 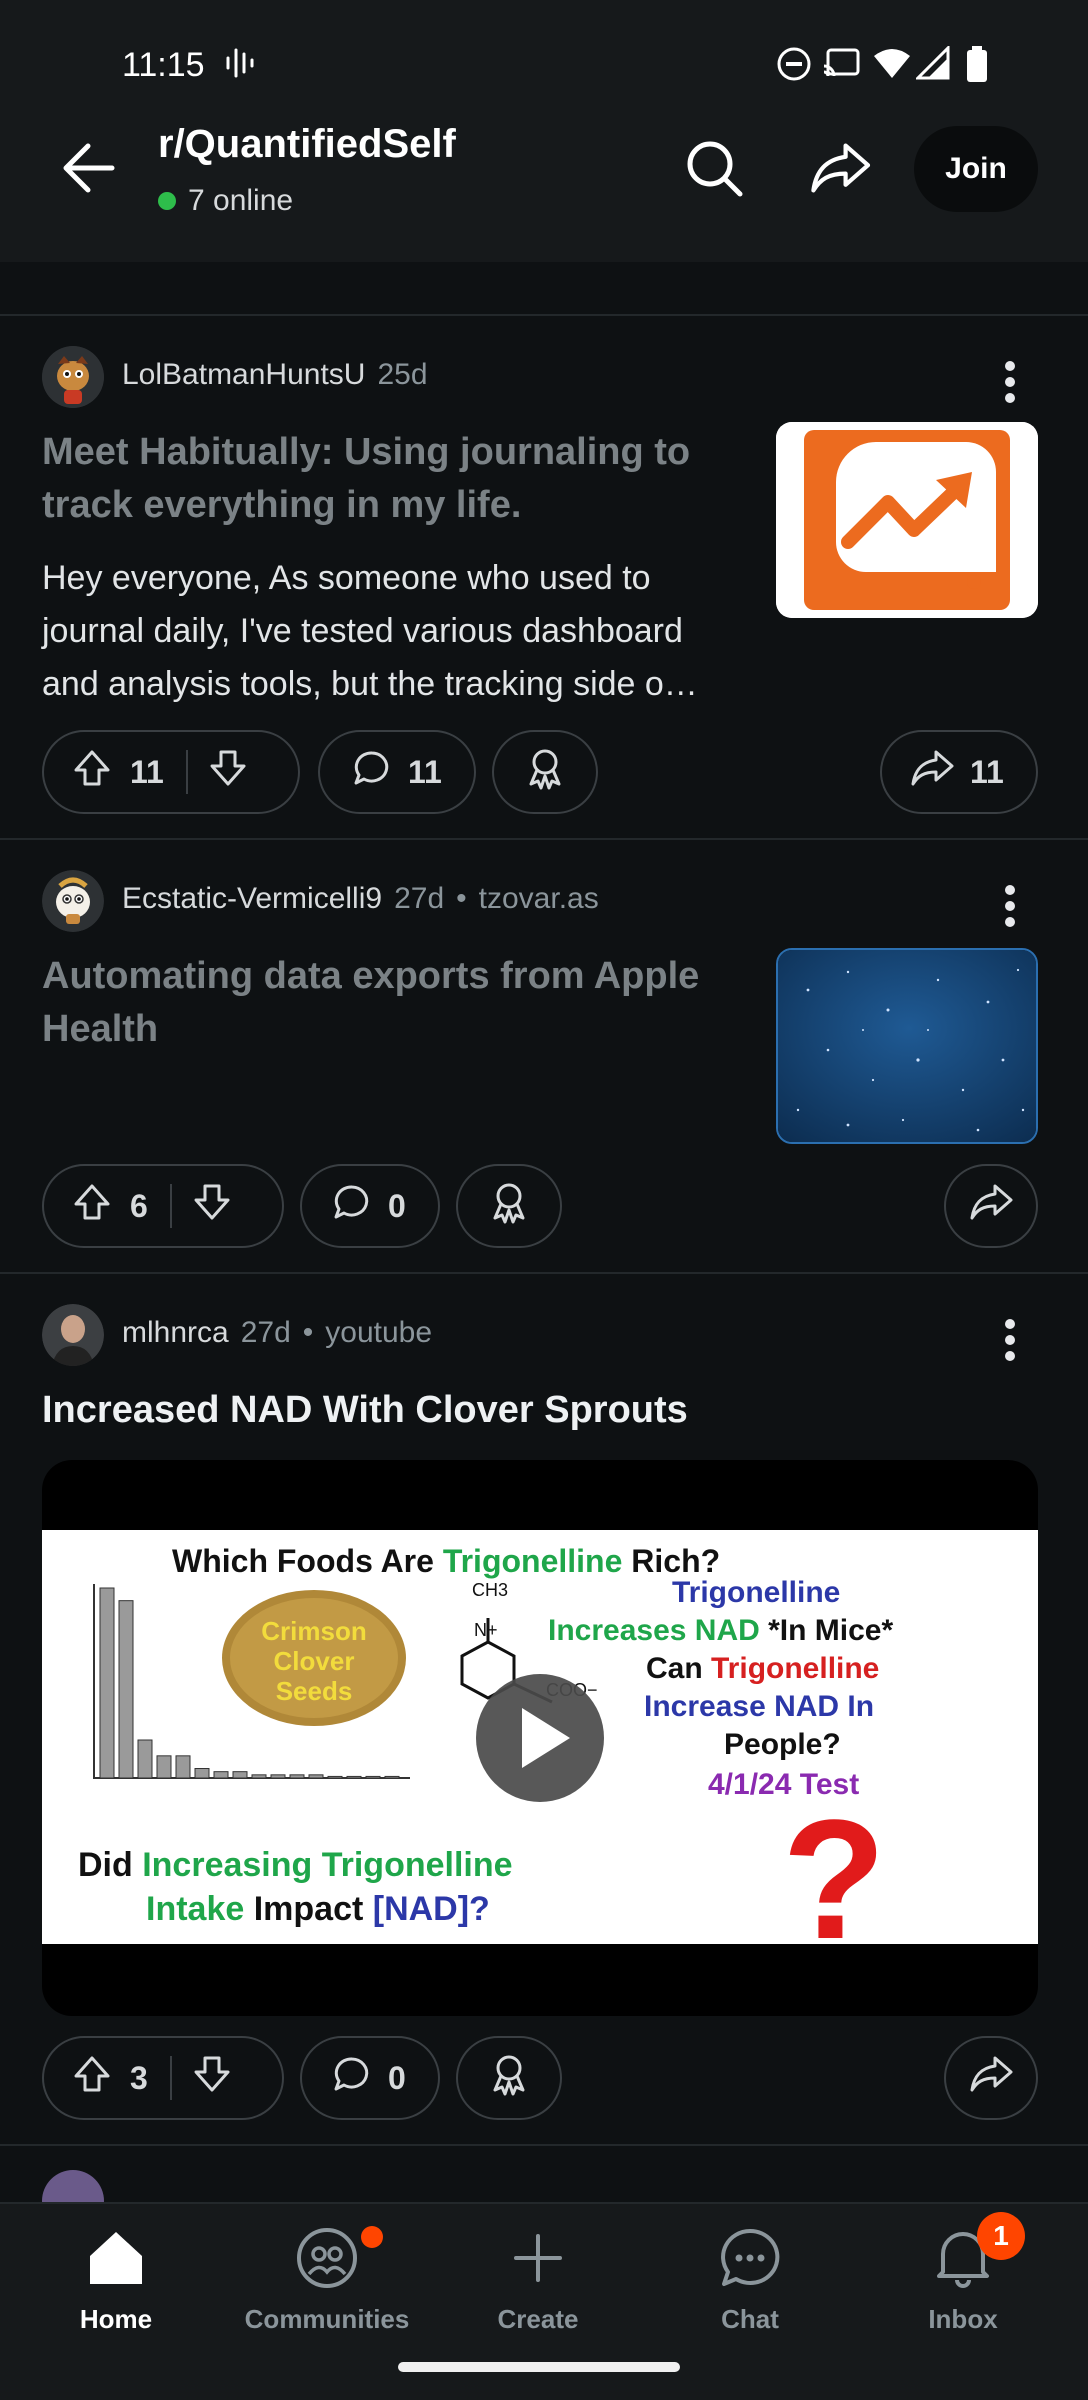 I want to click on home-icon, so click(x=116, y=2258).